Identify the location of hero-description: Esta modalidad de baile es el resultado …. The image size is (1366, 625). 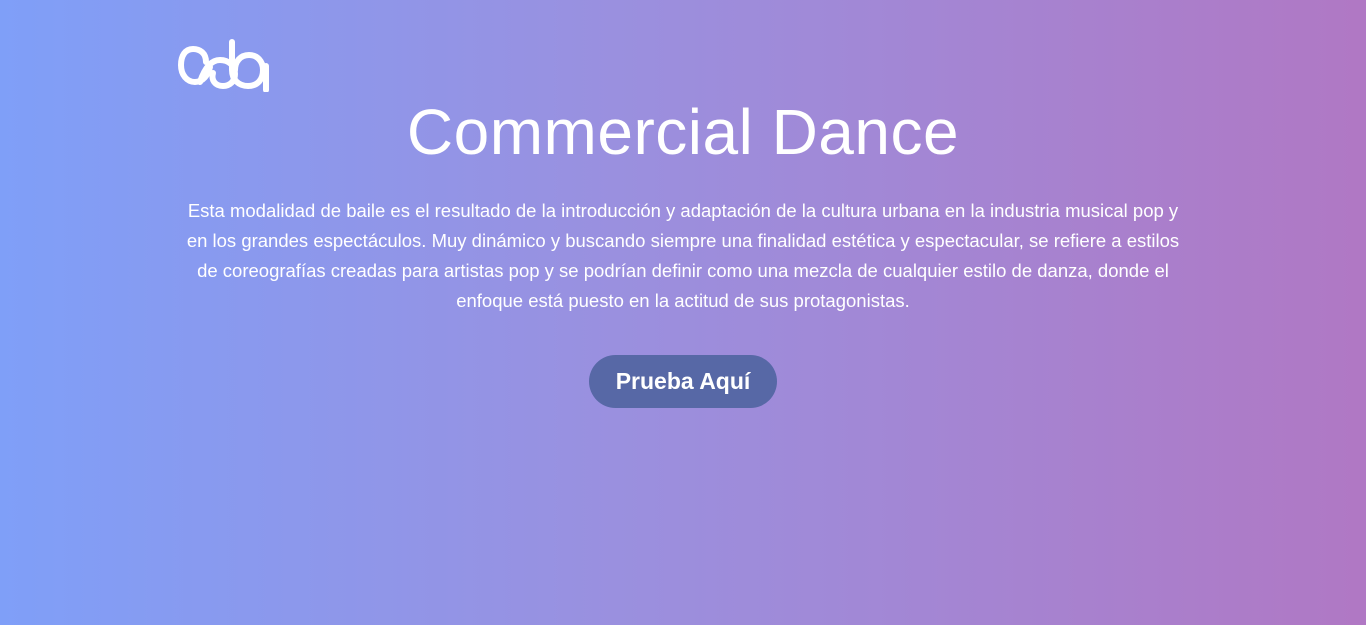
(683, 255).